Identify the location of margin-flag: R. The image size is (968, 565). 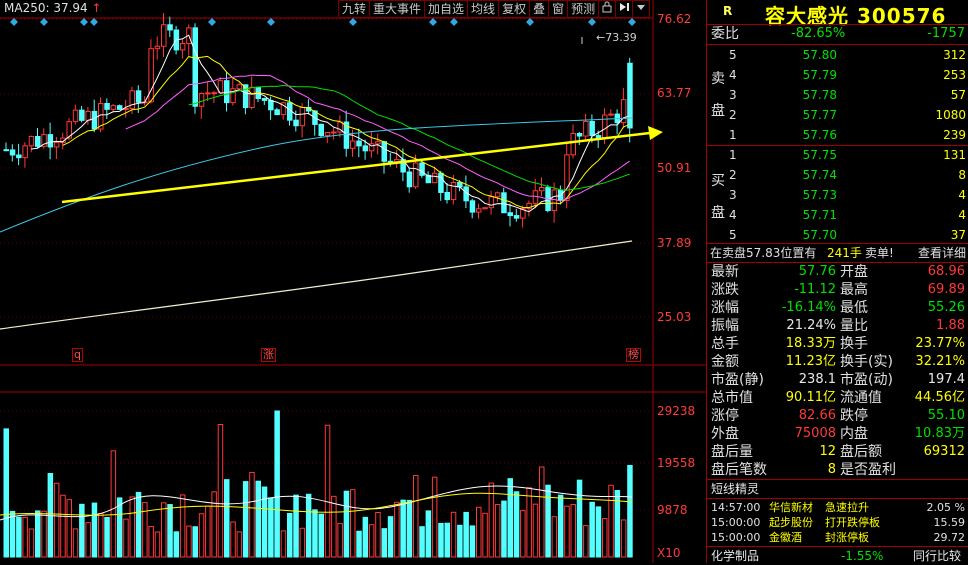
(728, 11).